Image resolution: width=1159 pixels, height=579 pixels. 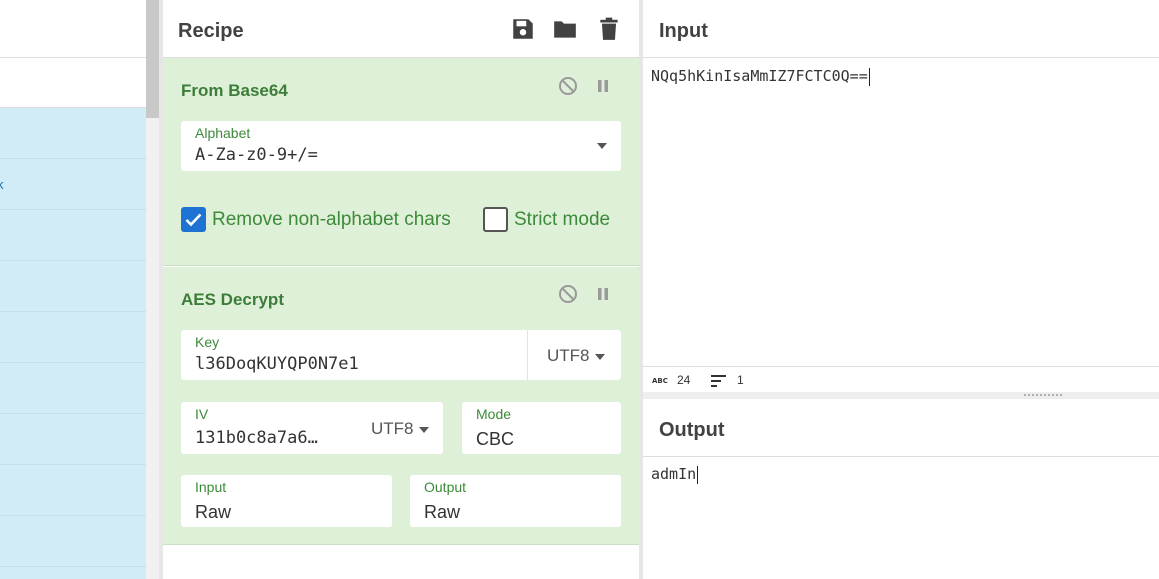 What do you see at coordinates (73, 83) in the screenshot?
I see `operations-search-area` at bounding box center [73, 83].